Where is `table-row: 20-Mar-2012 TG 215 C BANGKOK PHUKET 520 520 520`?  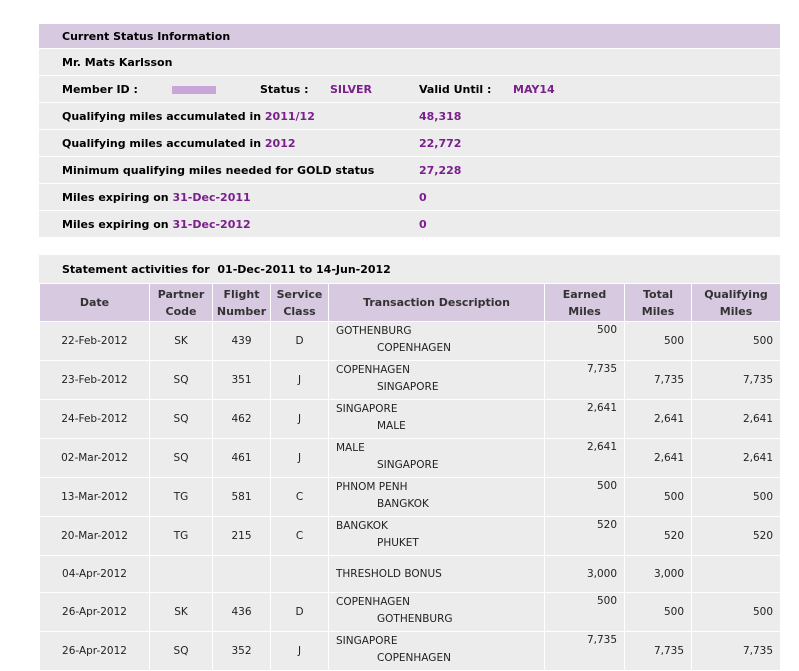
table-row: 20-Mar-2012 TG 215 C BANGKOK PHUKET 520 520 520 is located at coordinates (410, 536).